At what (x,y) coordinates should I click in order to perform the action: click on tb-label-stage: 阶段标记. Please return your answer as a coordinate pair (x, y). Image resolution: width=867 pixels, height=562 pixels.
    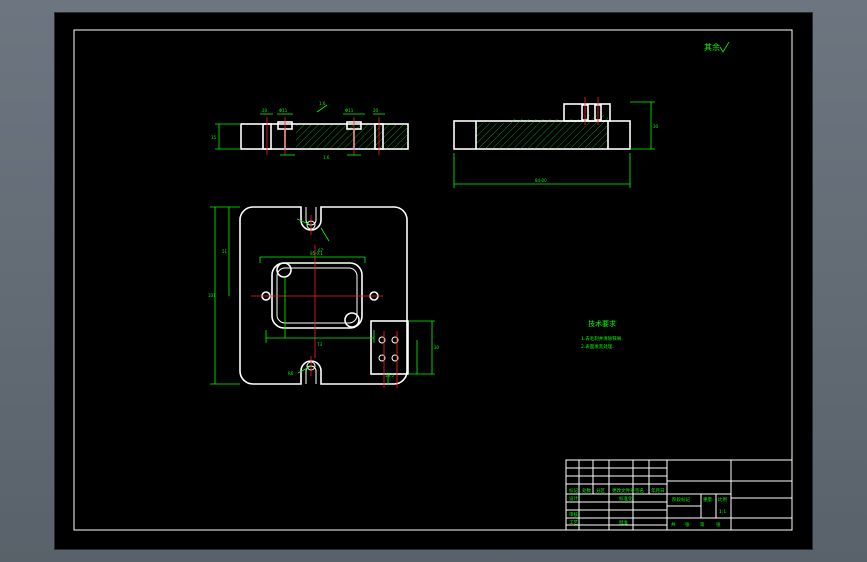
    Looking at the image, I should click on (681, 499).